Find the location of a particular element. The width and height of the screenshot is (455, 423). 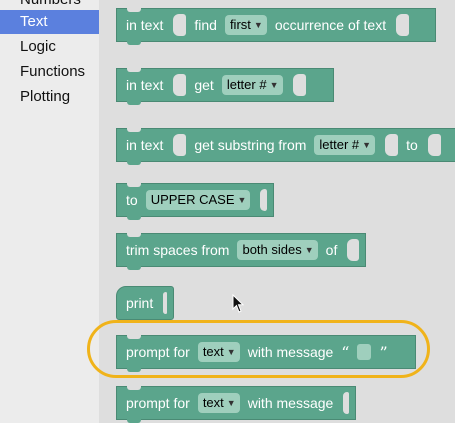

block-prompt-with-message: prompt for text ▼ with message “ ” is located at coordinates (266, 353).